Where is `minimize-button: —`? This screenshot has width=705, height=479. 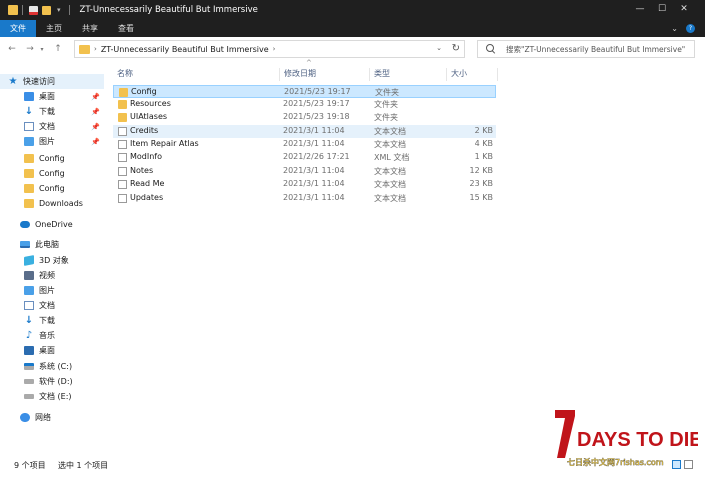 minimize-button: — is located at coordinates (640, 9).